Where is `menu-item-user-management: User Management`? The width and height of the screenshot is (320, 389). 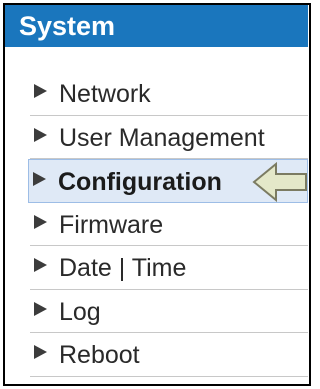 menu-item-user-management: User Management is located at coordinates (169, 137).